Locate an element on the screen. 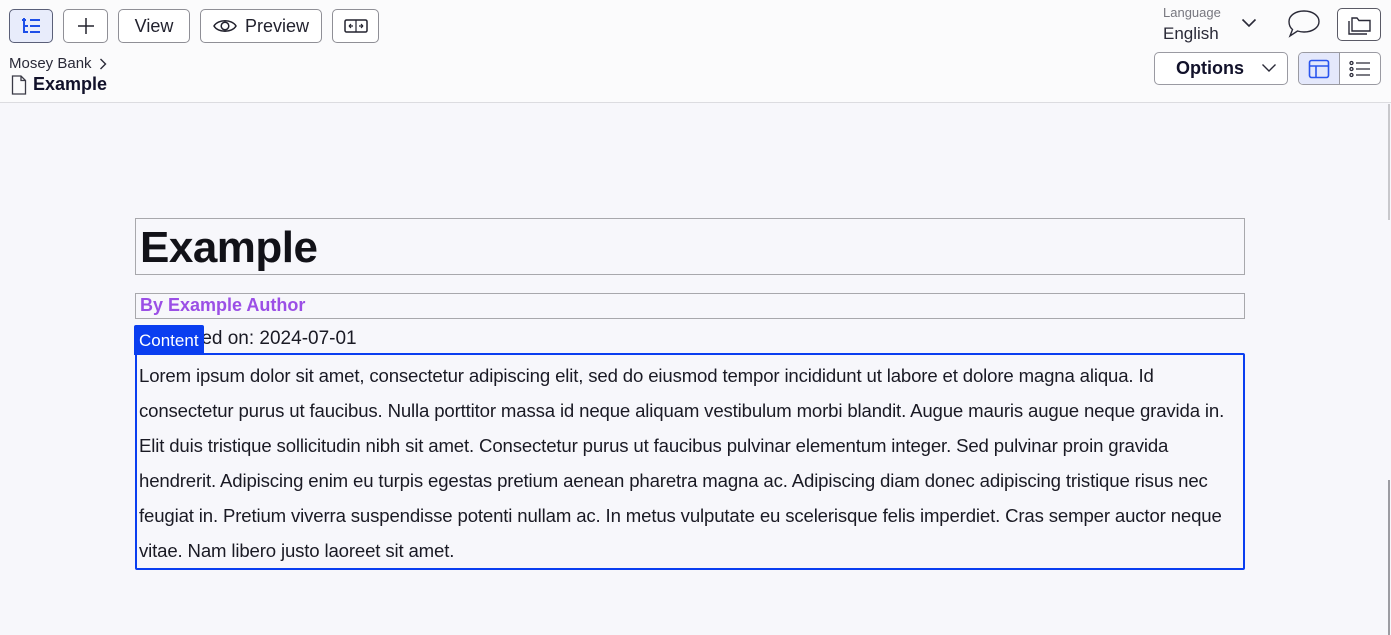 The height and width of the screenshot is (635, 1391). document-title: Example is located at coordinates (229, 247).